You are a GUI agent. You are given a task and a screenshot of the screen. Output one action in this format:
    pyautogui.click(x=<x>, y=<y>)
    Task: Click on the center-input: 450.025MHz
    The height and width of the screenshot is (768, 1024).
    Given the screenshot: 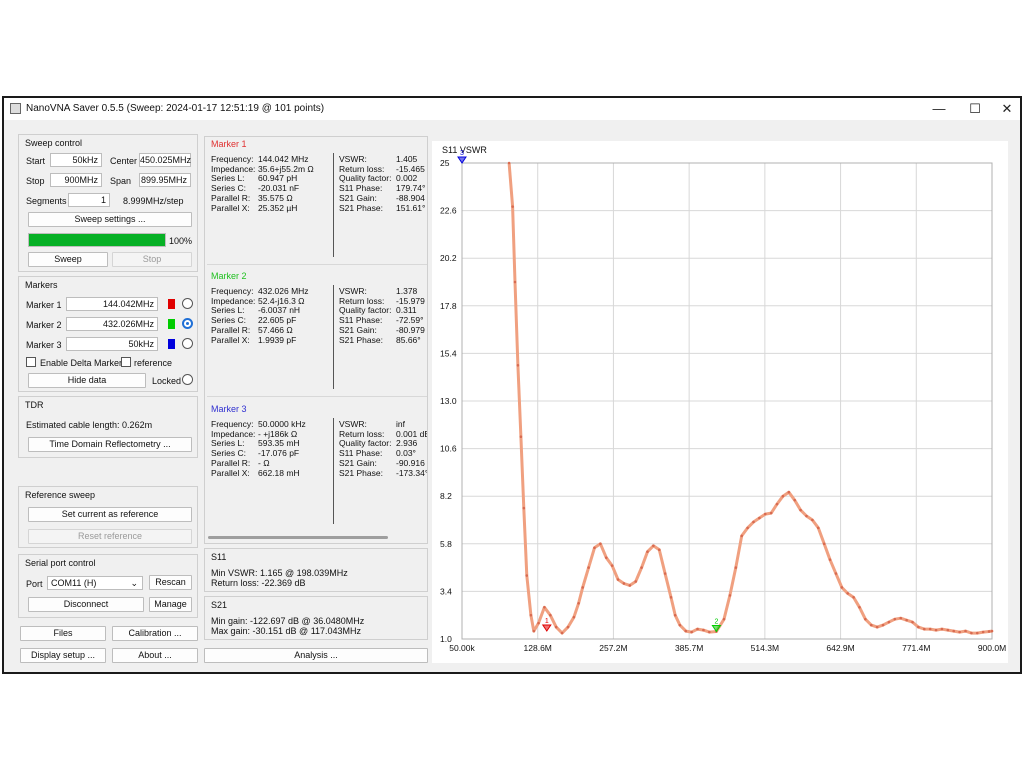 What is the action you would take?
    pyautogui.click(x=165, y=160)
    